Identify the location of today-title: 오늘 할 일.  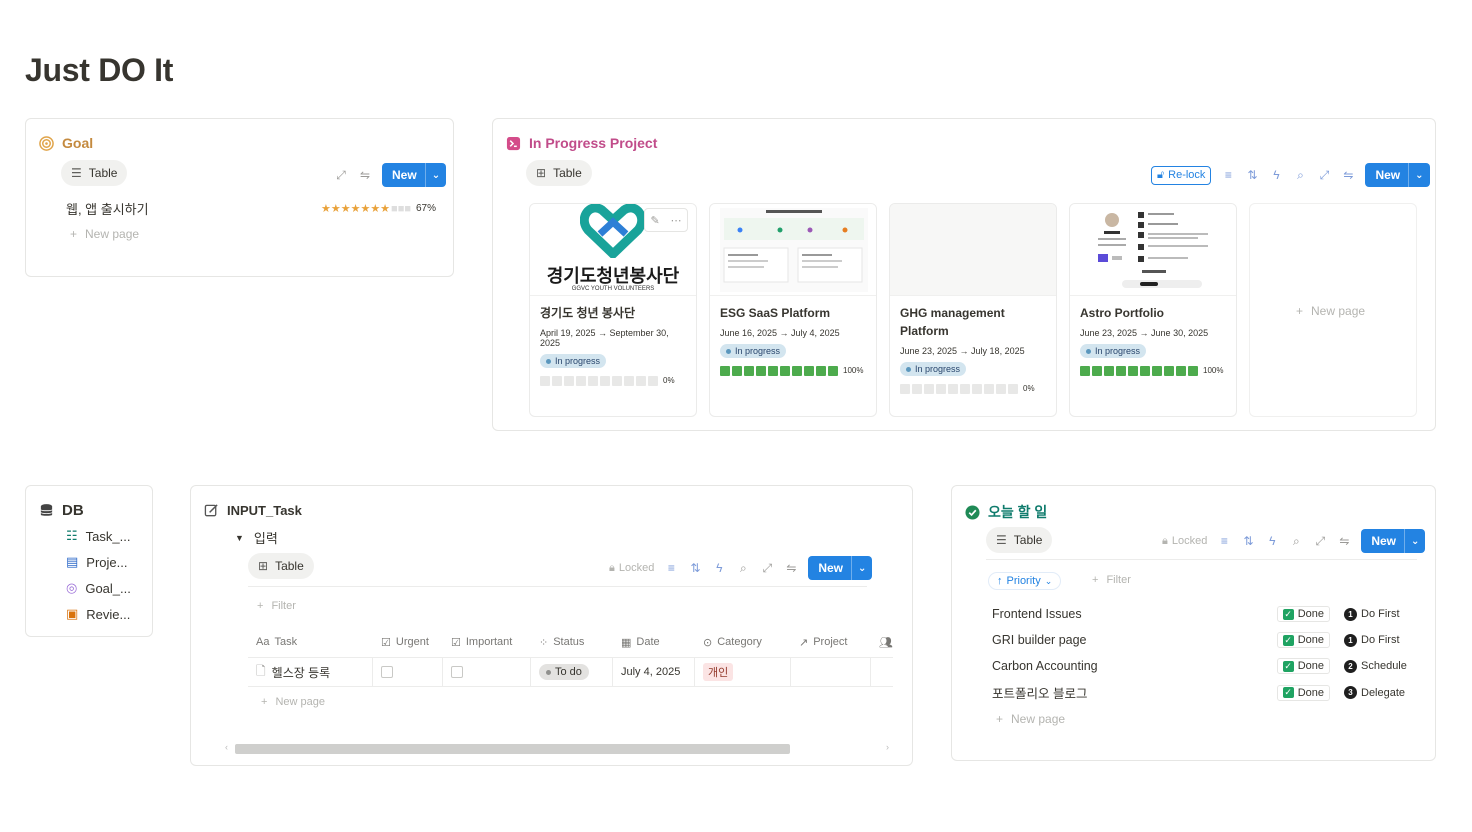
(1017, 512).